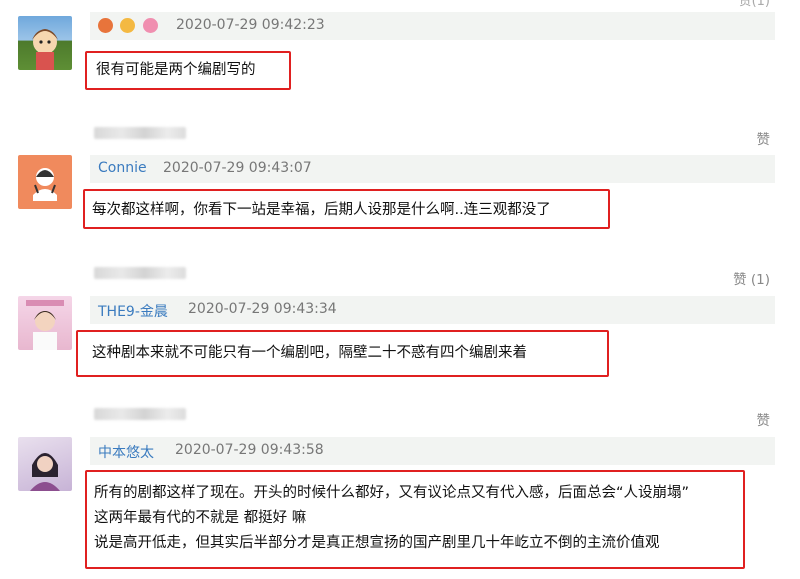  What do you see at coordinates (150, 25) in the screenshot?
I see `flower-emoji` at bounding box center [150, 25].